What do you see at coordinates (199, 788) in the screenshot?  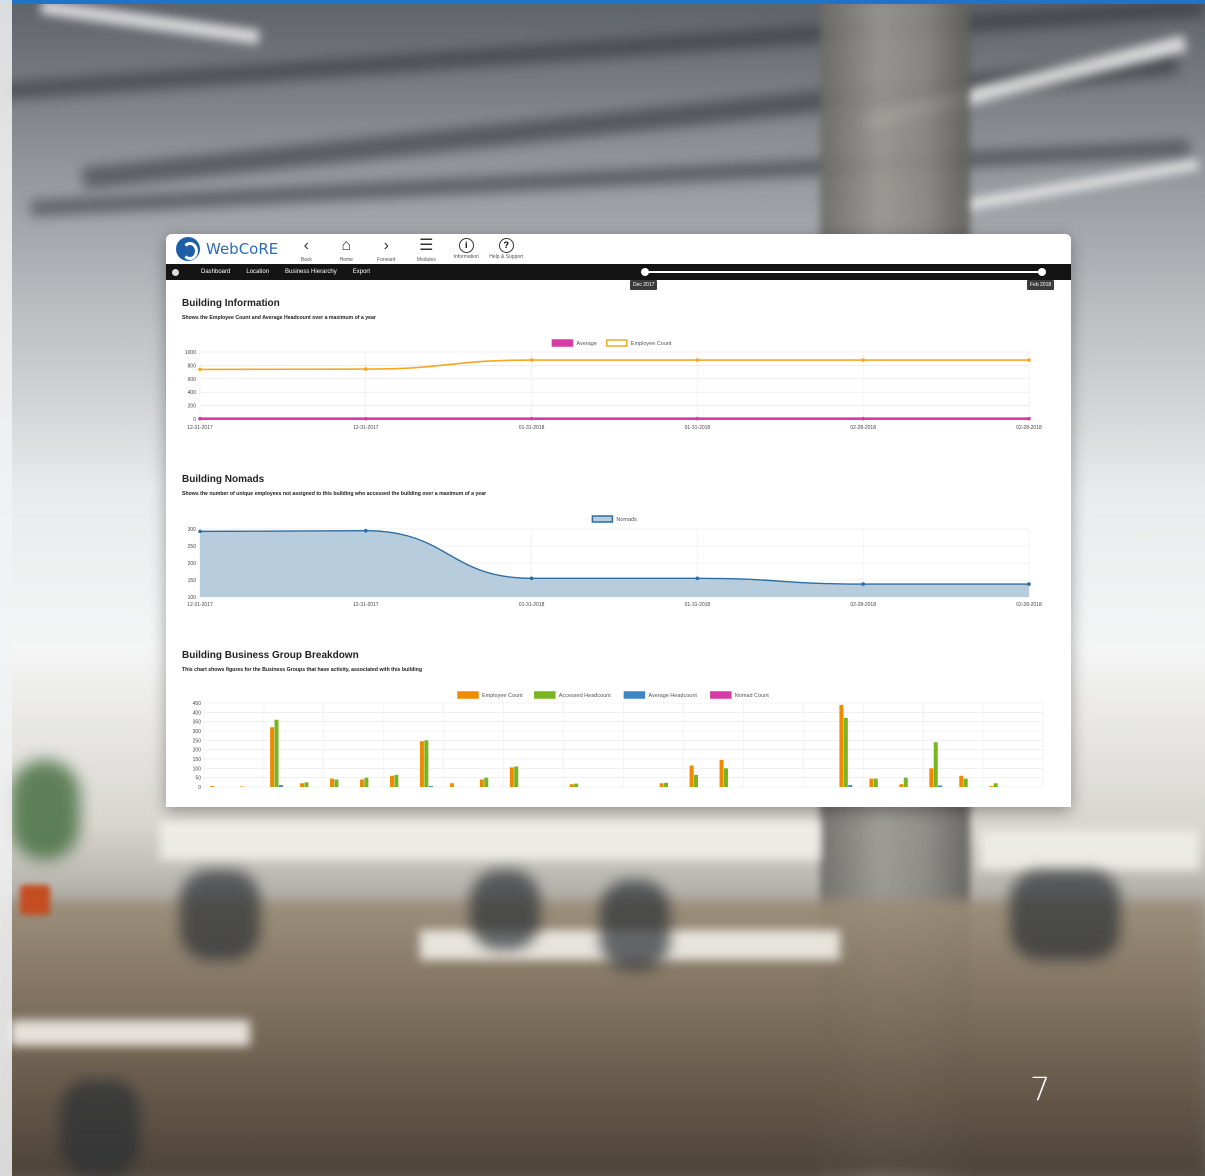 I see `y-tick-label: 0` at bounding box center [199, 788].